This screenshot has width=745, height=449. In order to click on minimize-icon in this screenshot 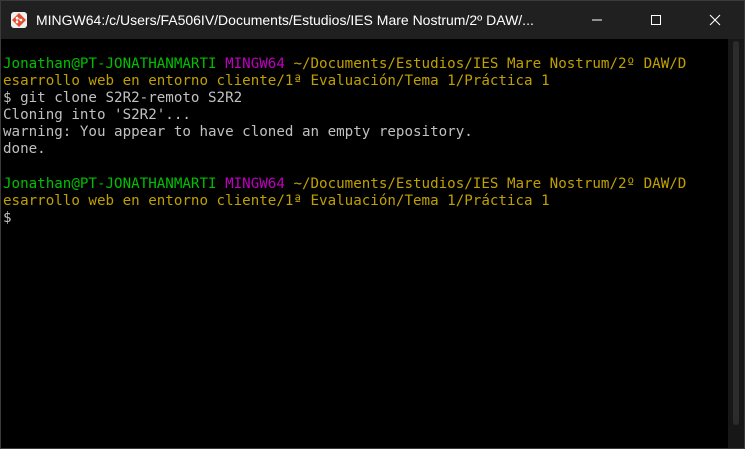, I will do `click(597, 20)`.